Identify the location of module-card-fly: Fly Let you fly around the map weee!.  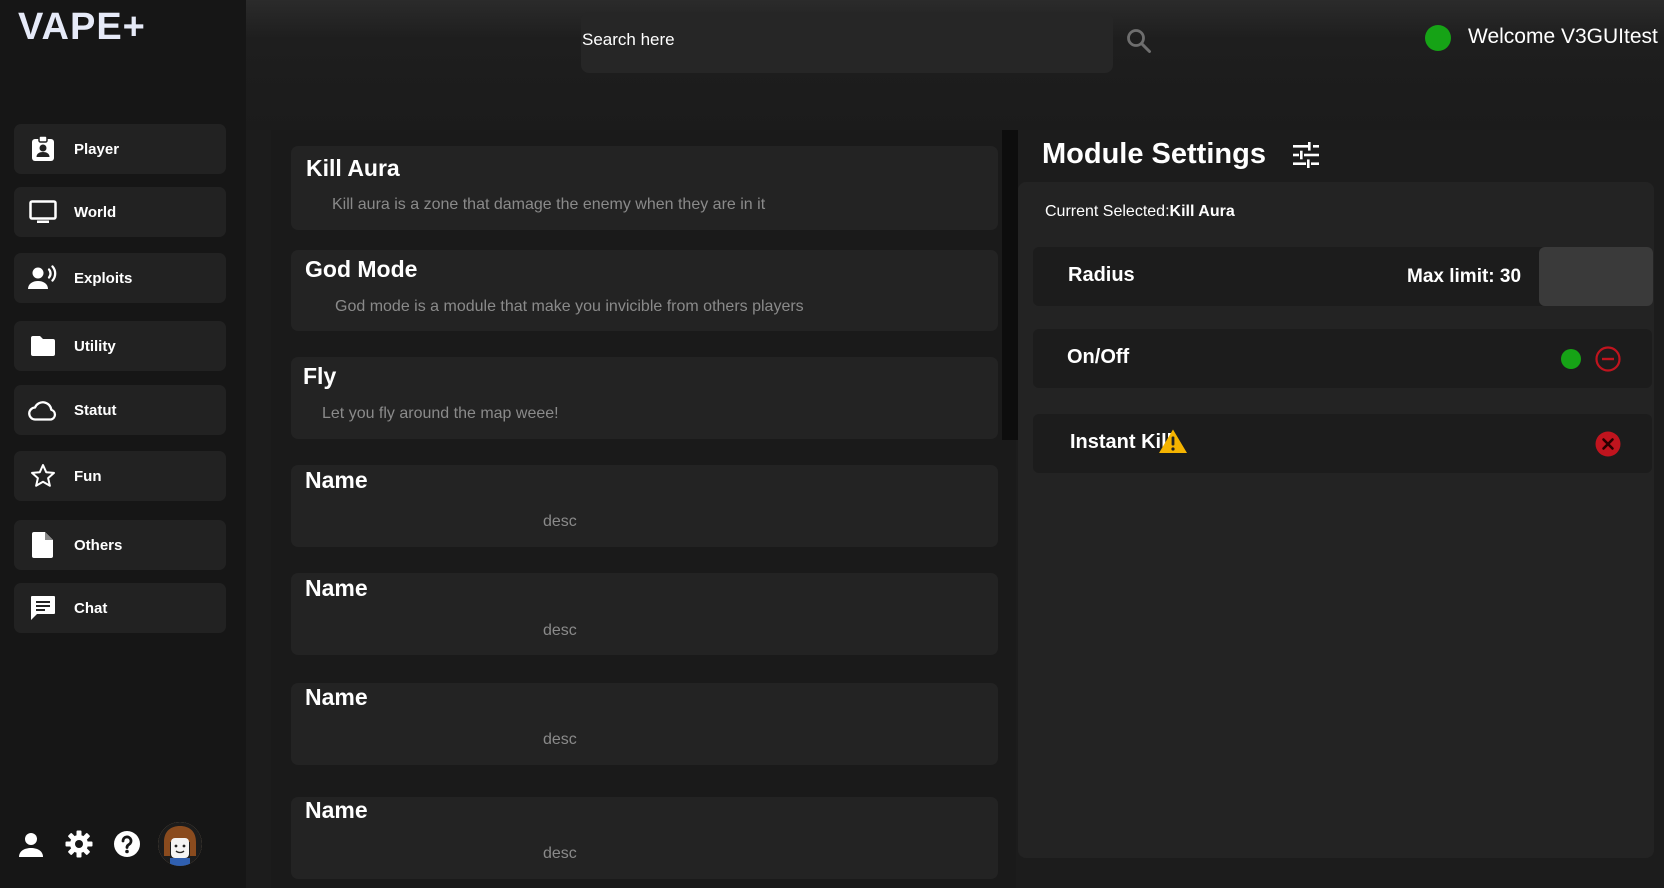
(644, 398).